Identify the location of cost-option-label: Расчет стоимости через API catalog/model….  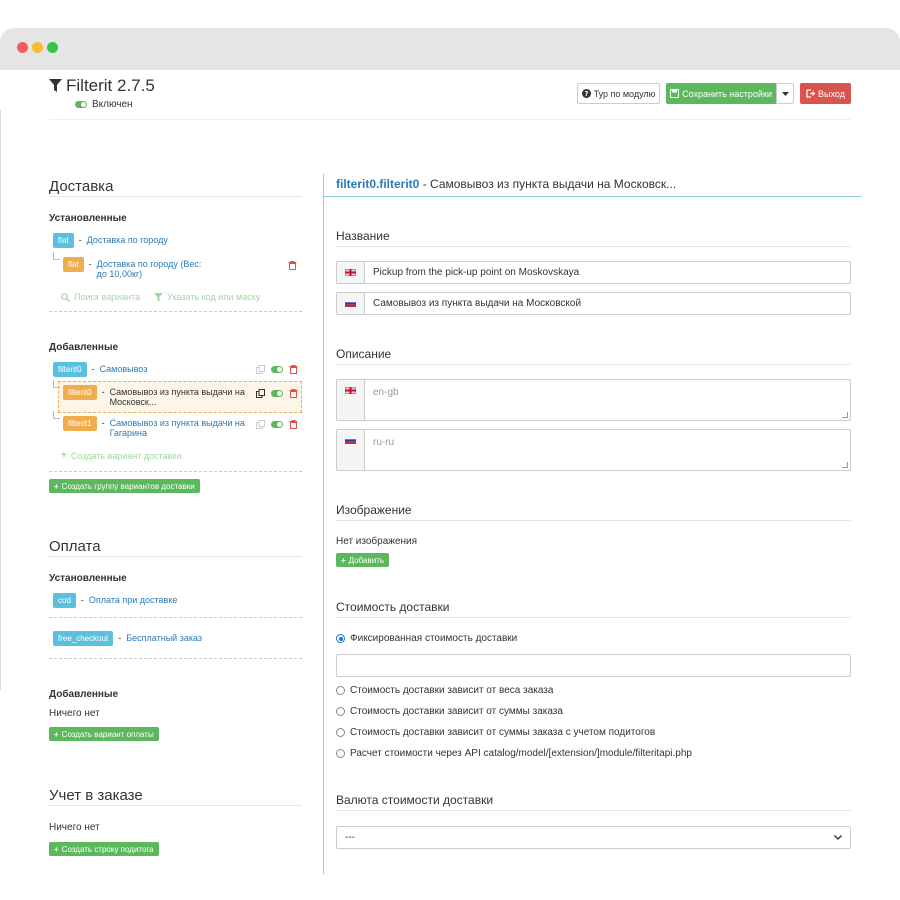
(521, 753).